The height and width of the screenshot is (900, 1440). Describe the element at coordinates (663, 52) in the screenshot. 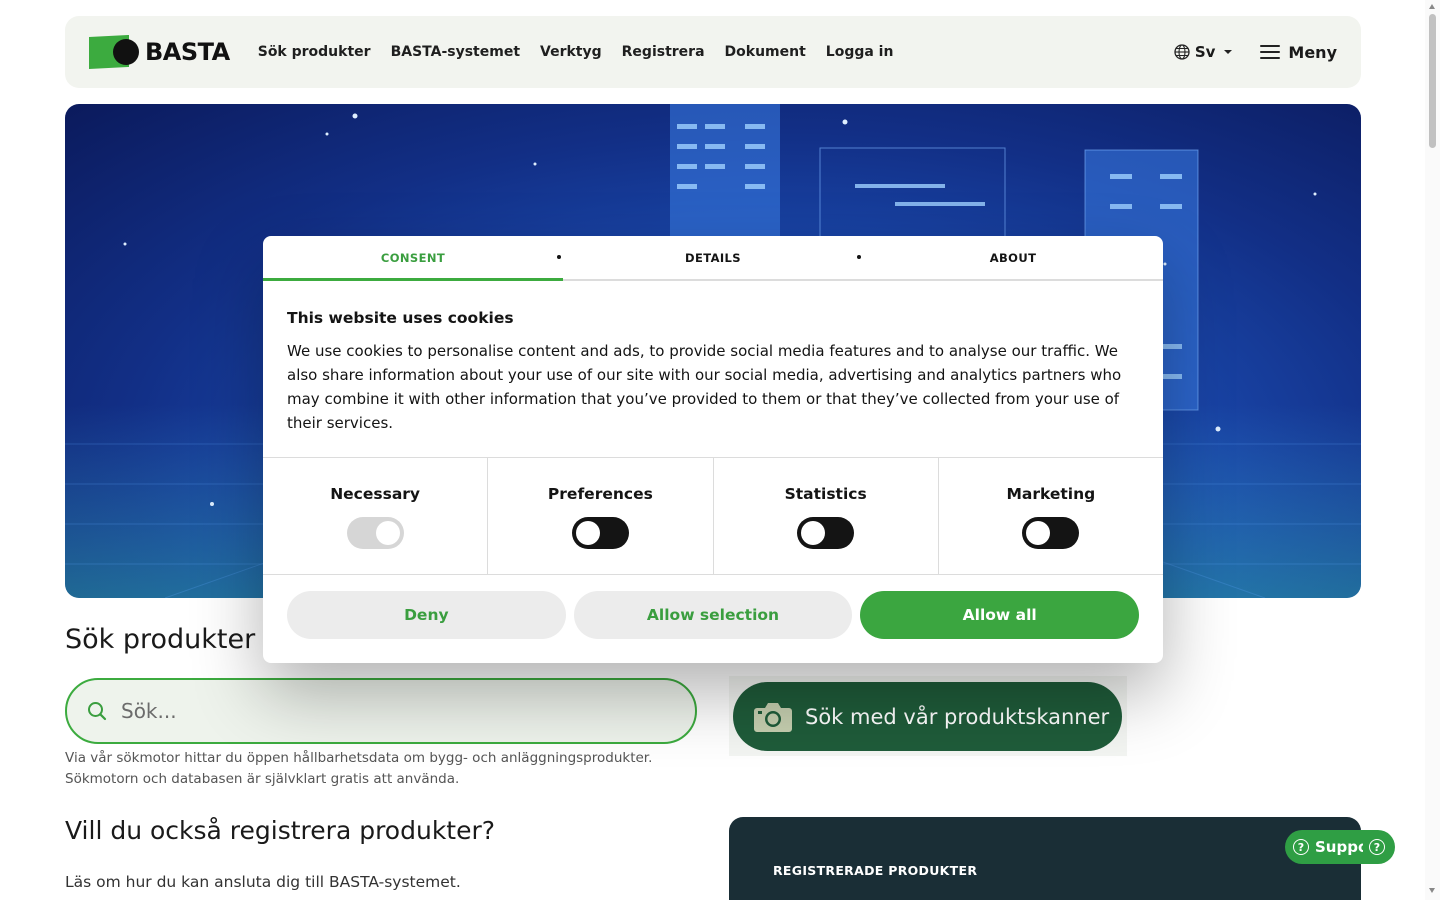

I see `nav-registrera: Registrera` at that location.